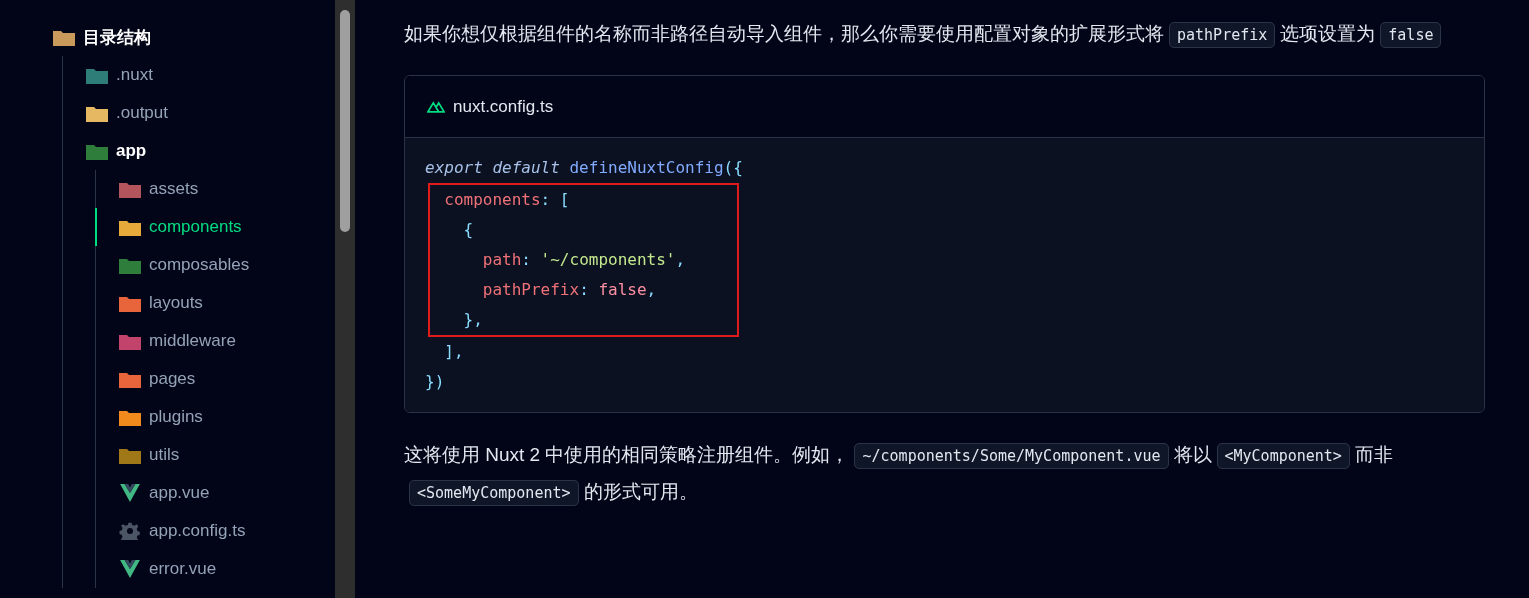  What do you see at coordinates (227, 493) in the screenshot?
I see `tree-item: app.vue` at bounding box center [227, 493].